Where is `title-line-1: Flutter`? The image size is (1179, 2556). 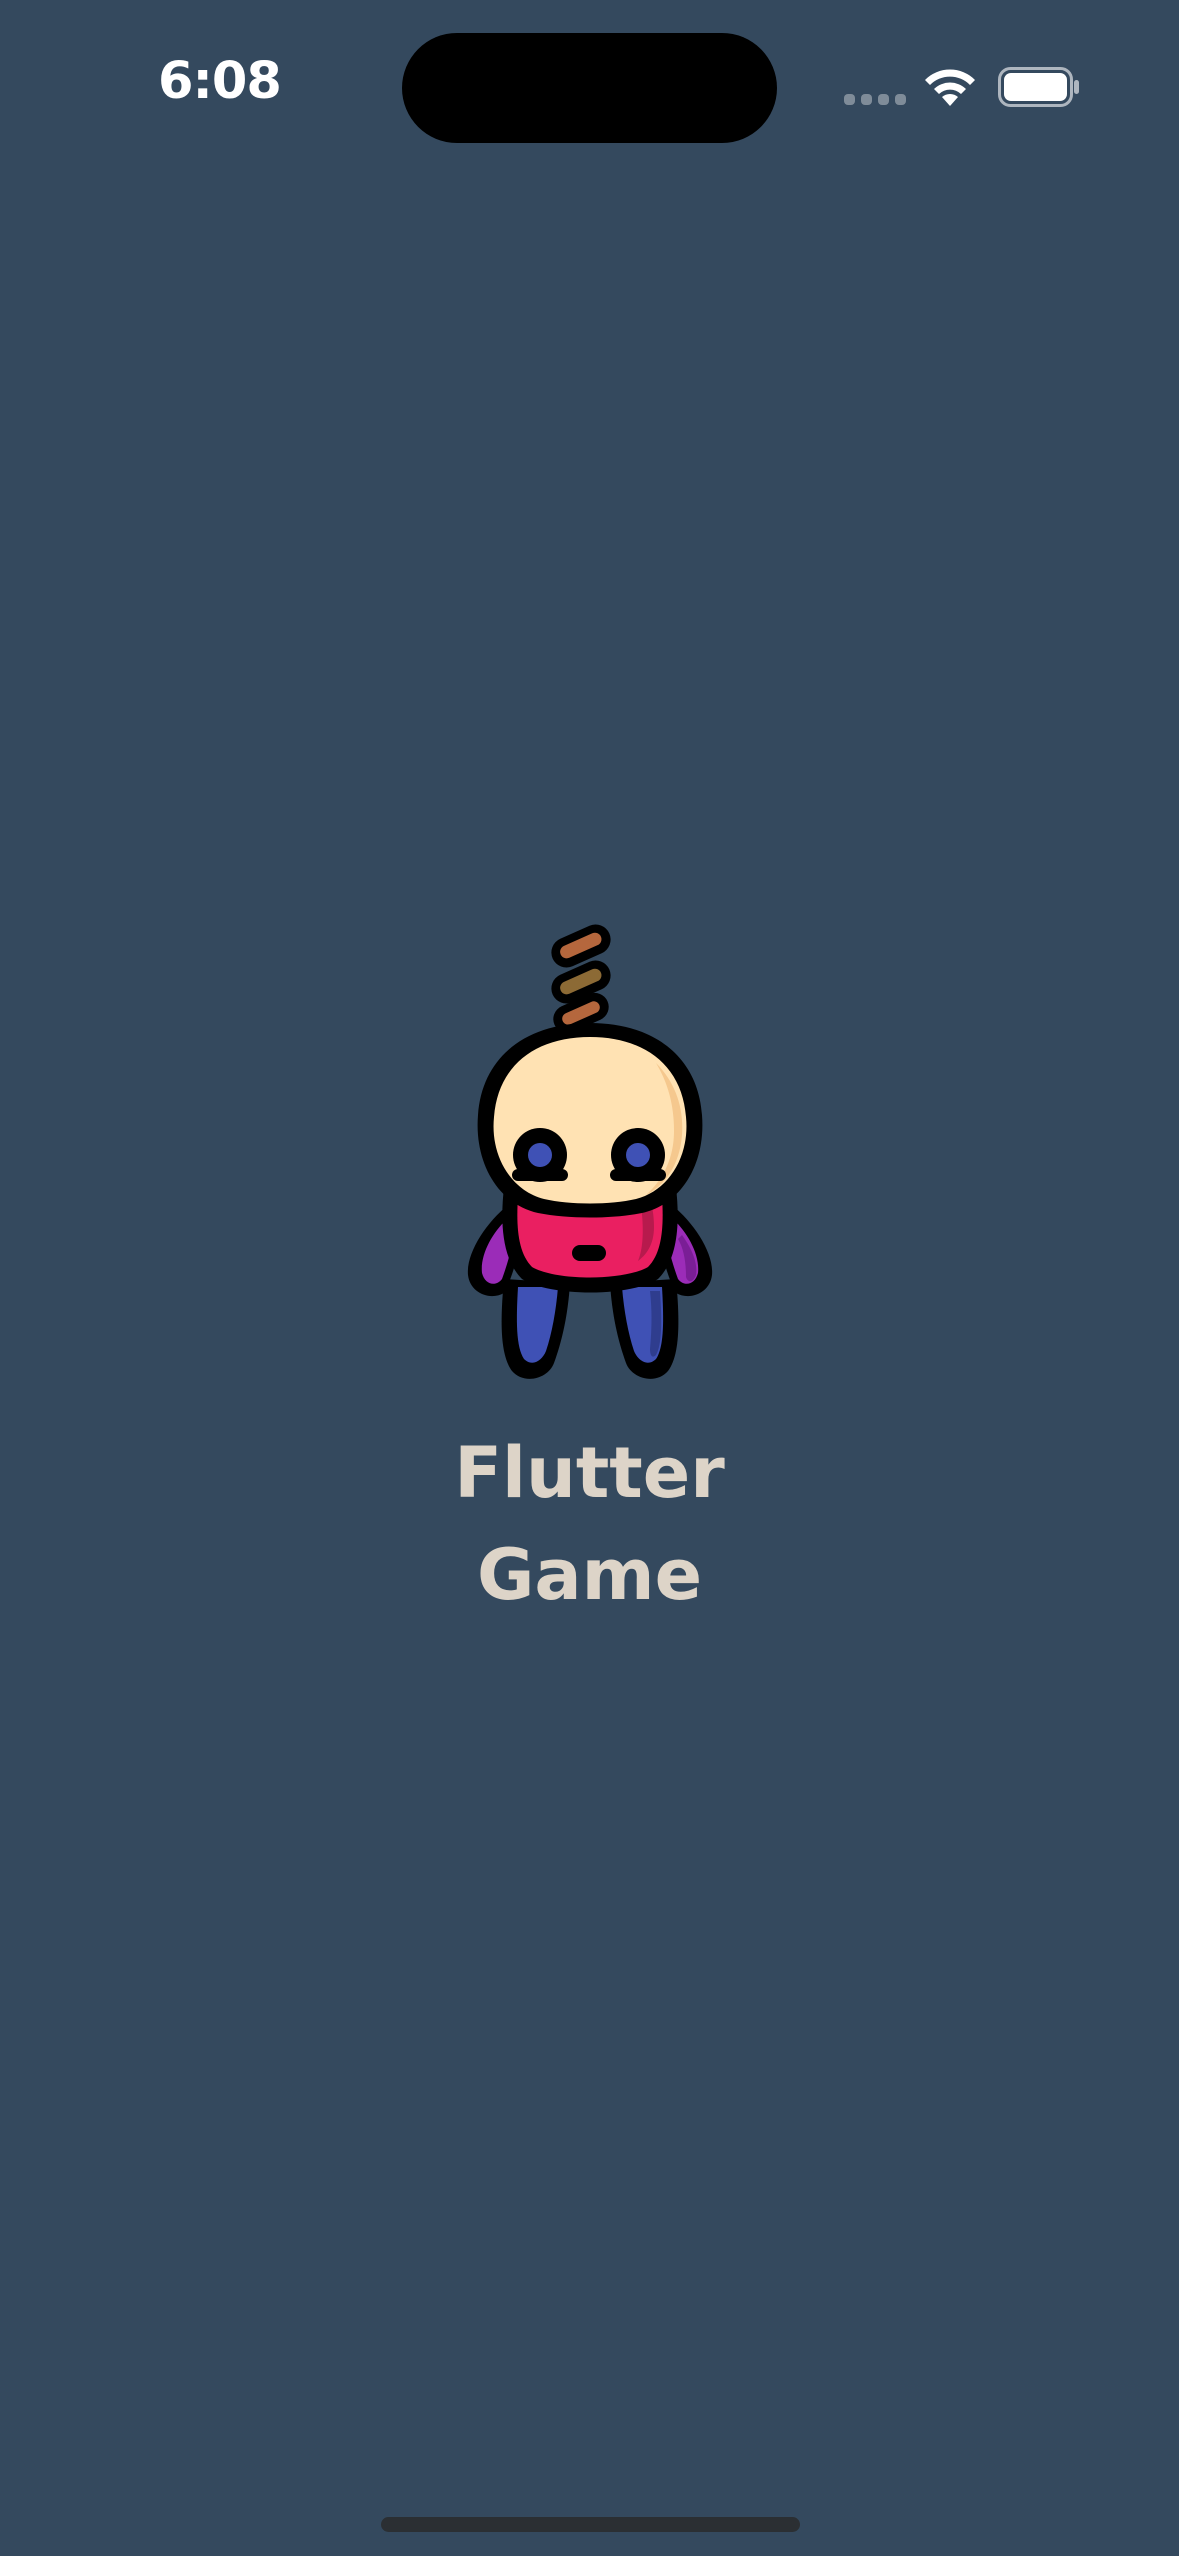
title-line-1: Flutter is located at coordinates (589, 1473).